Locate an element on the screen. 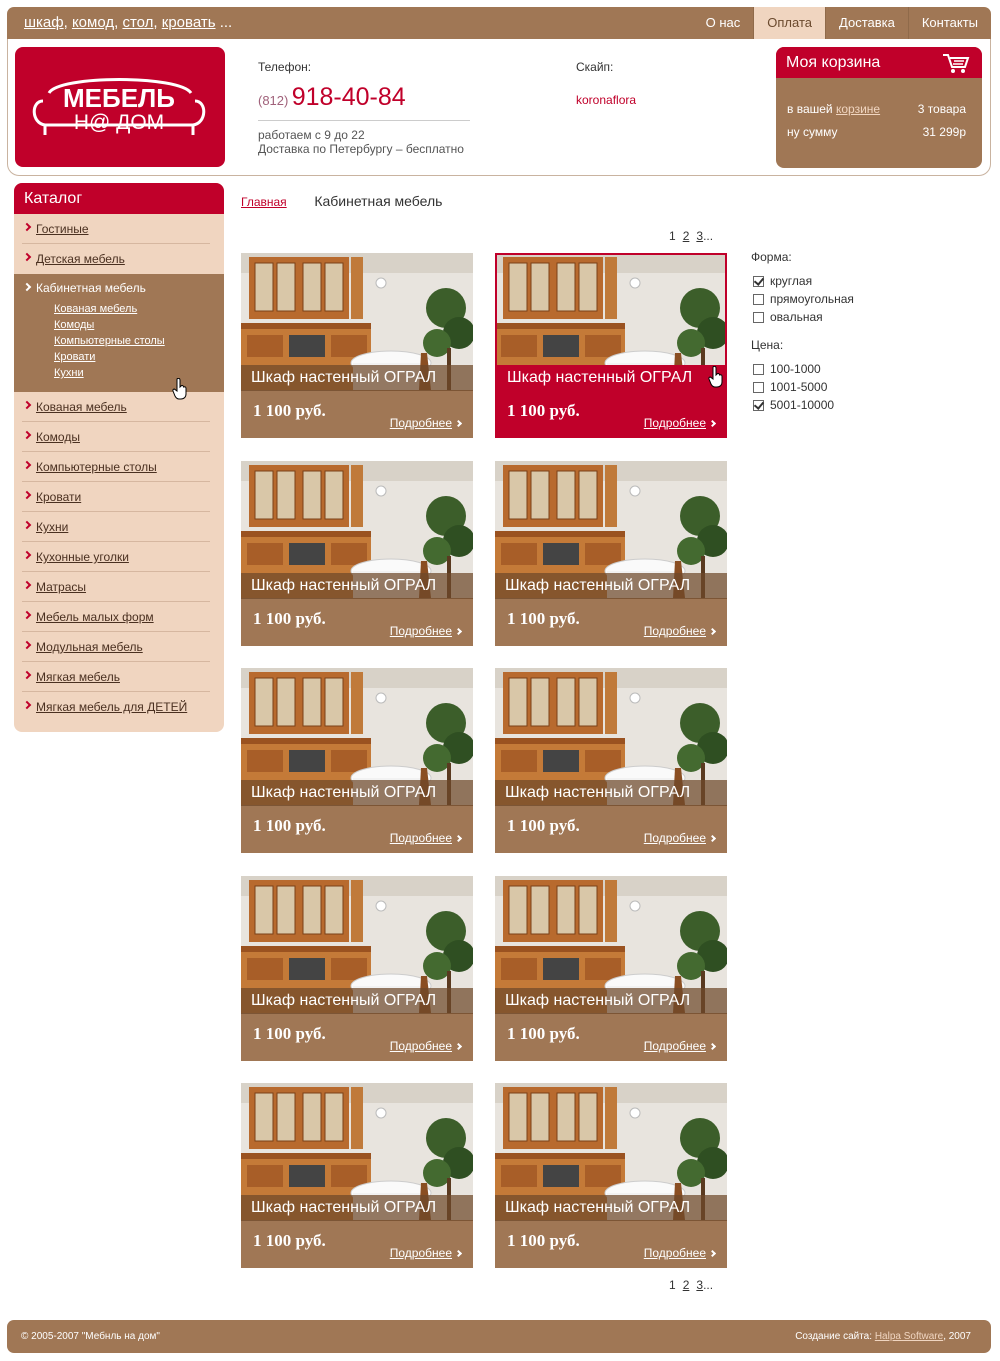 The height and width of the screenshot is (1361, 1000). catalog-item-label: Матрасы is located at coordinates (61, 587).